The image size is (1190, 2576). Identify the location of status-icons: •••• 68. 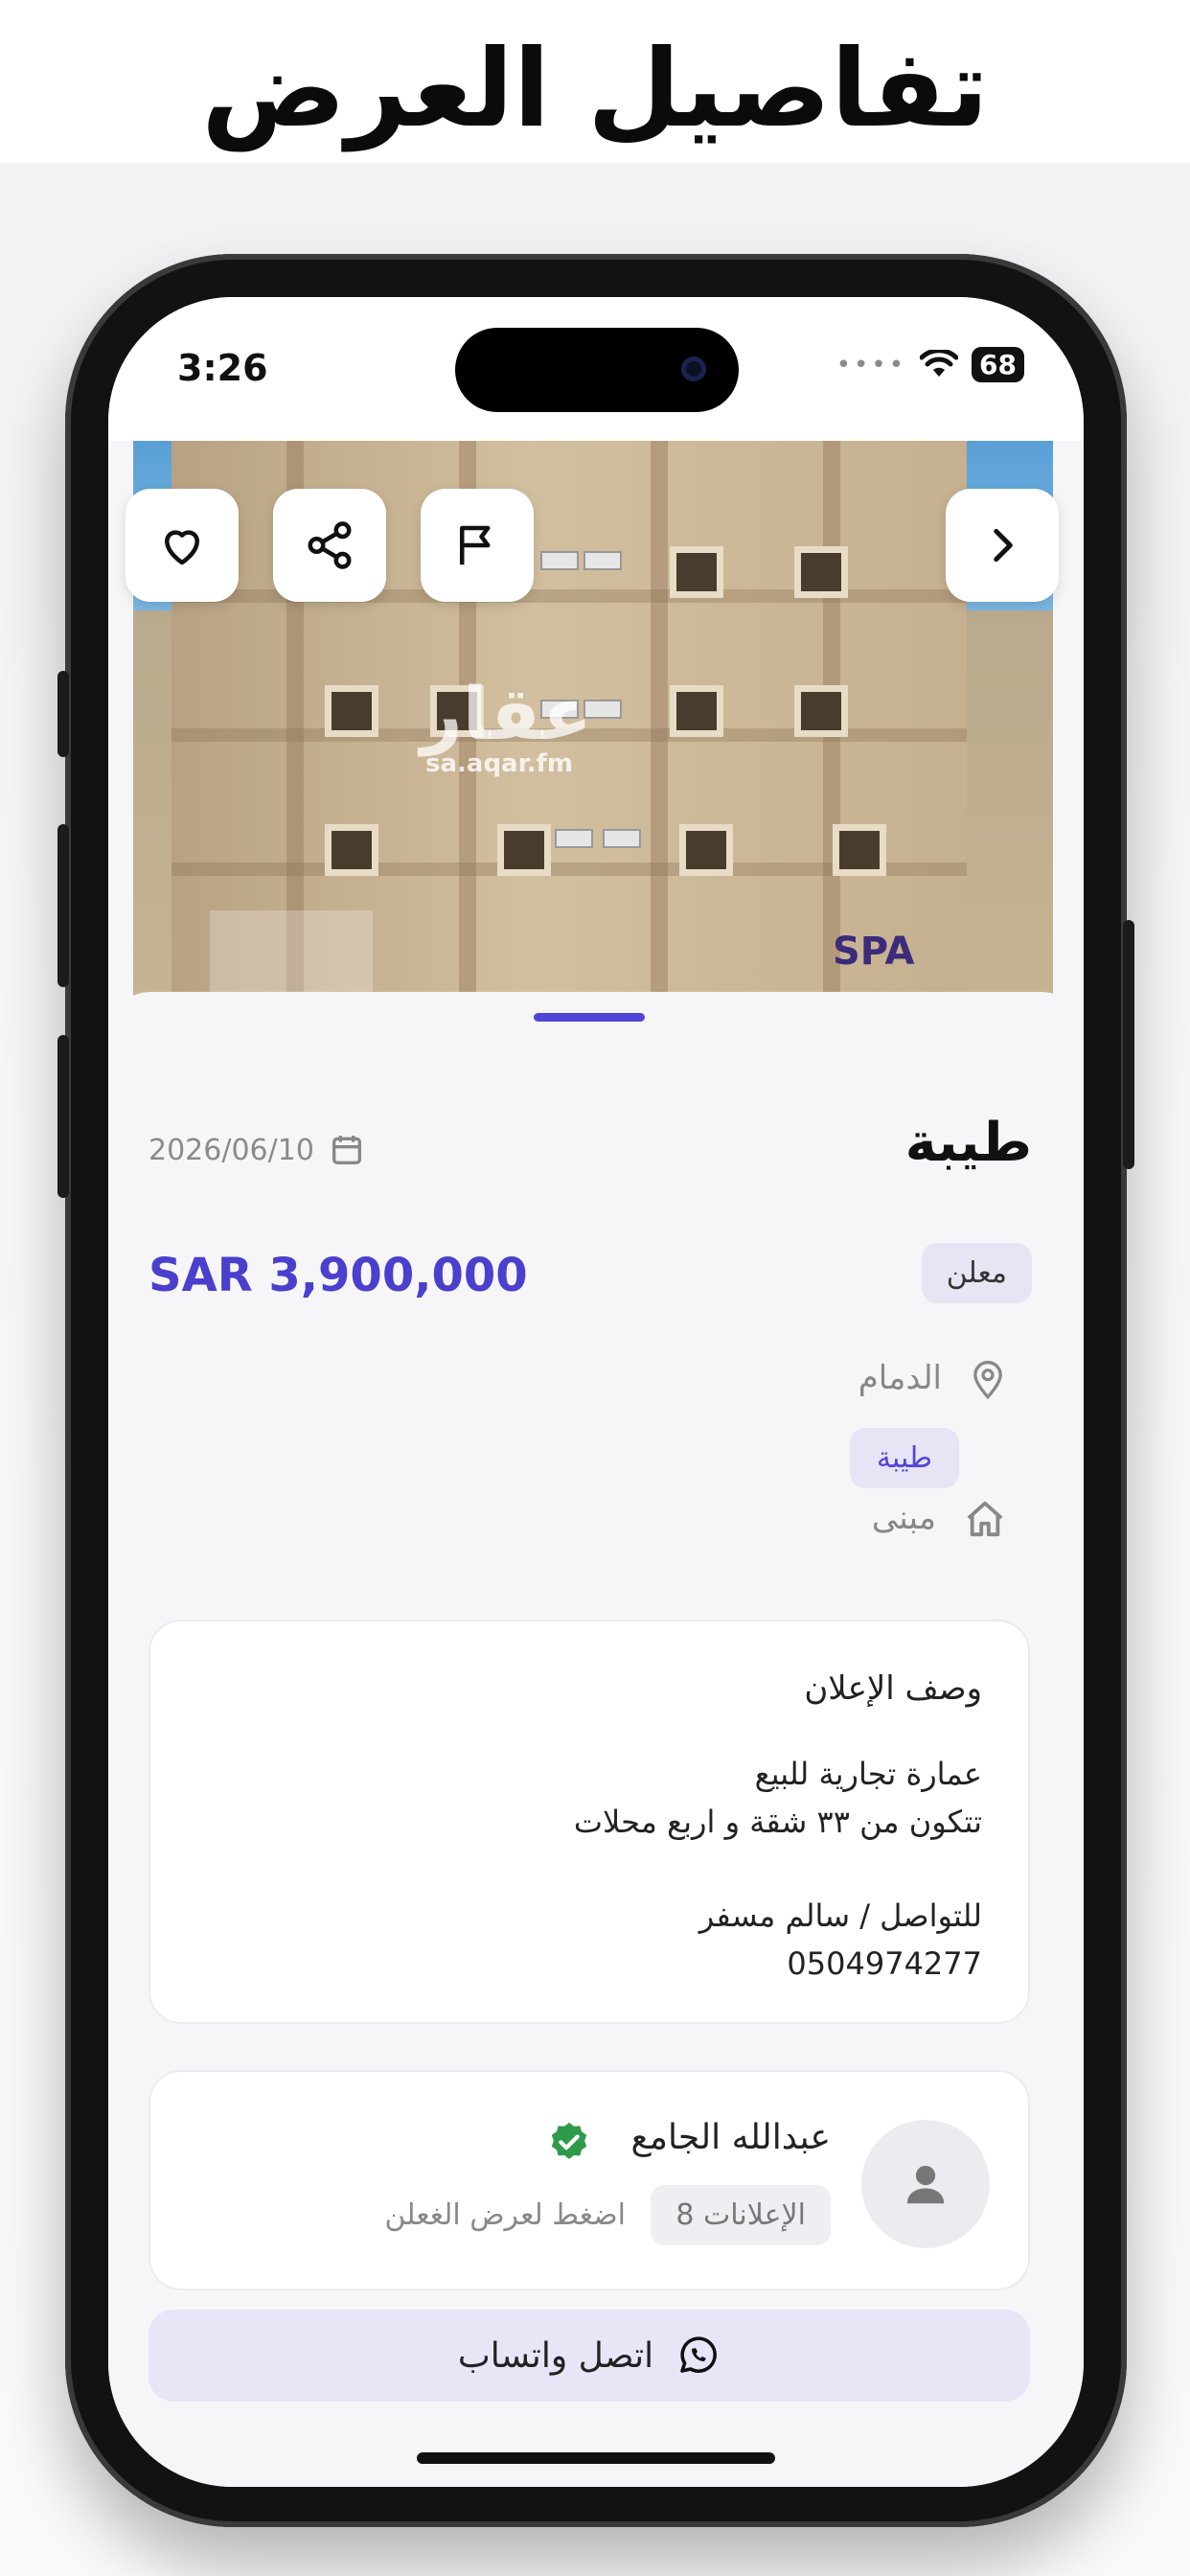
(930, 364).